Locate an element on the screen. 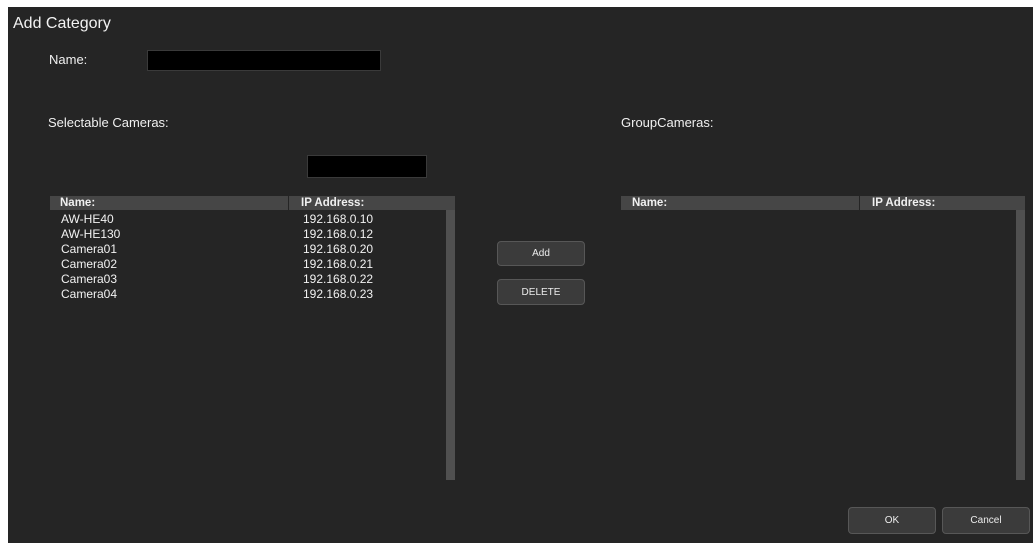  camera-ip-cell: 192.168.0.21 is located at coordinates (338, 264).